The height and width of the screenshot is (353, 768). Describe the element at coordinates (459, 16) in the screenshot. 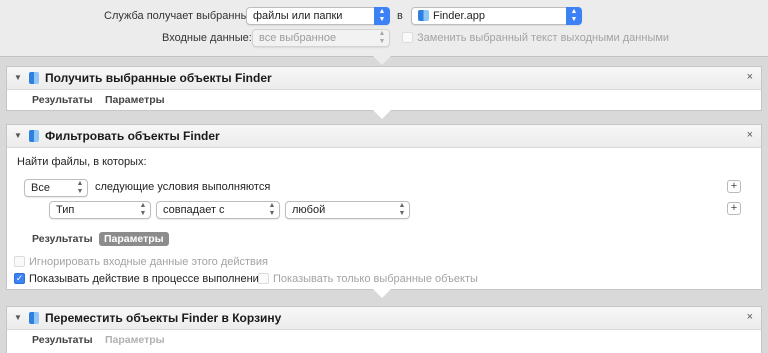

I see `application-value: Finder.app` at that location.